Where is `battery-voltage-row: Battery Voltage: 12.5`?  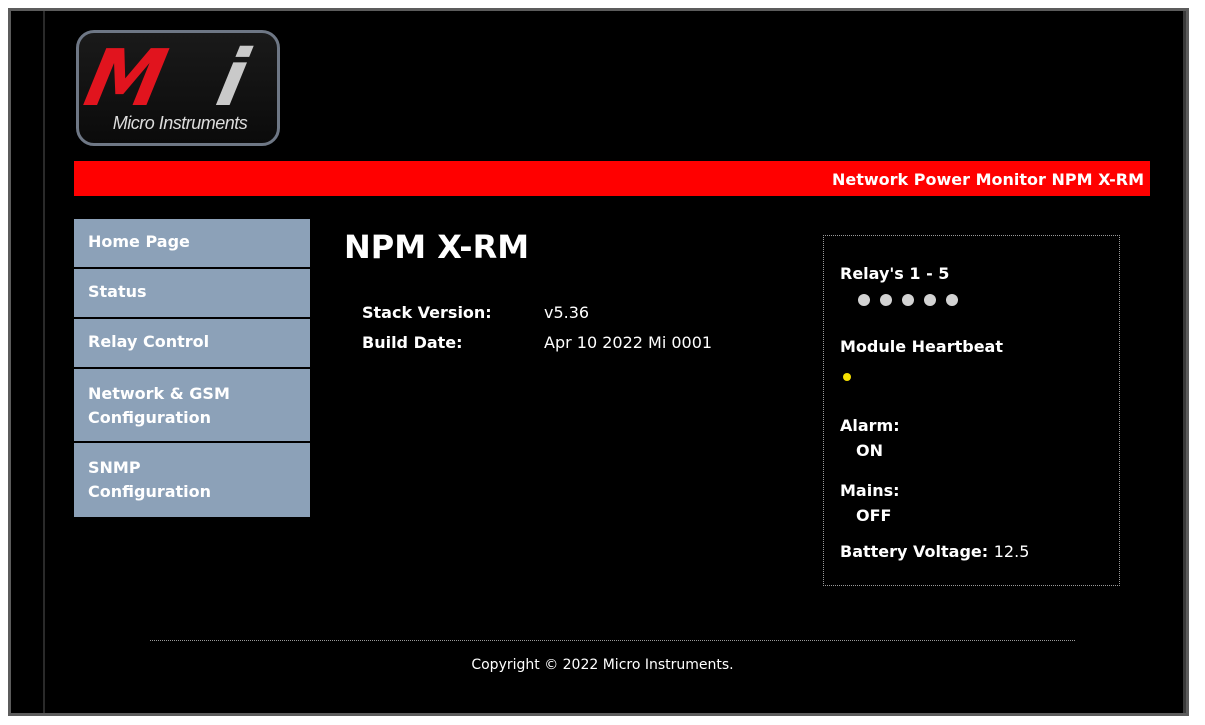 battery-voltage-row: Battery Voltage: 12.5 is located at coordinates (934, 551).